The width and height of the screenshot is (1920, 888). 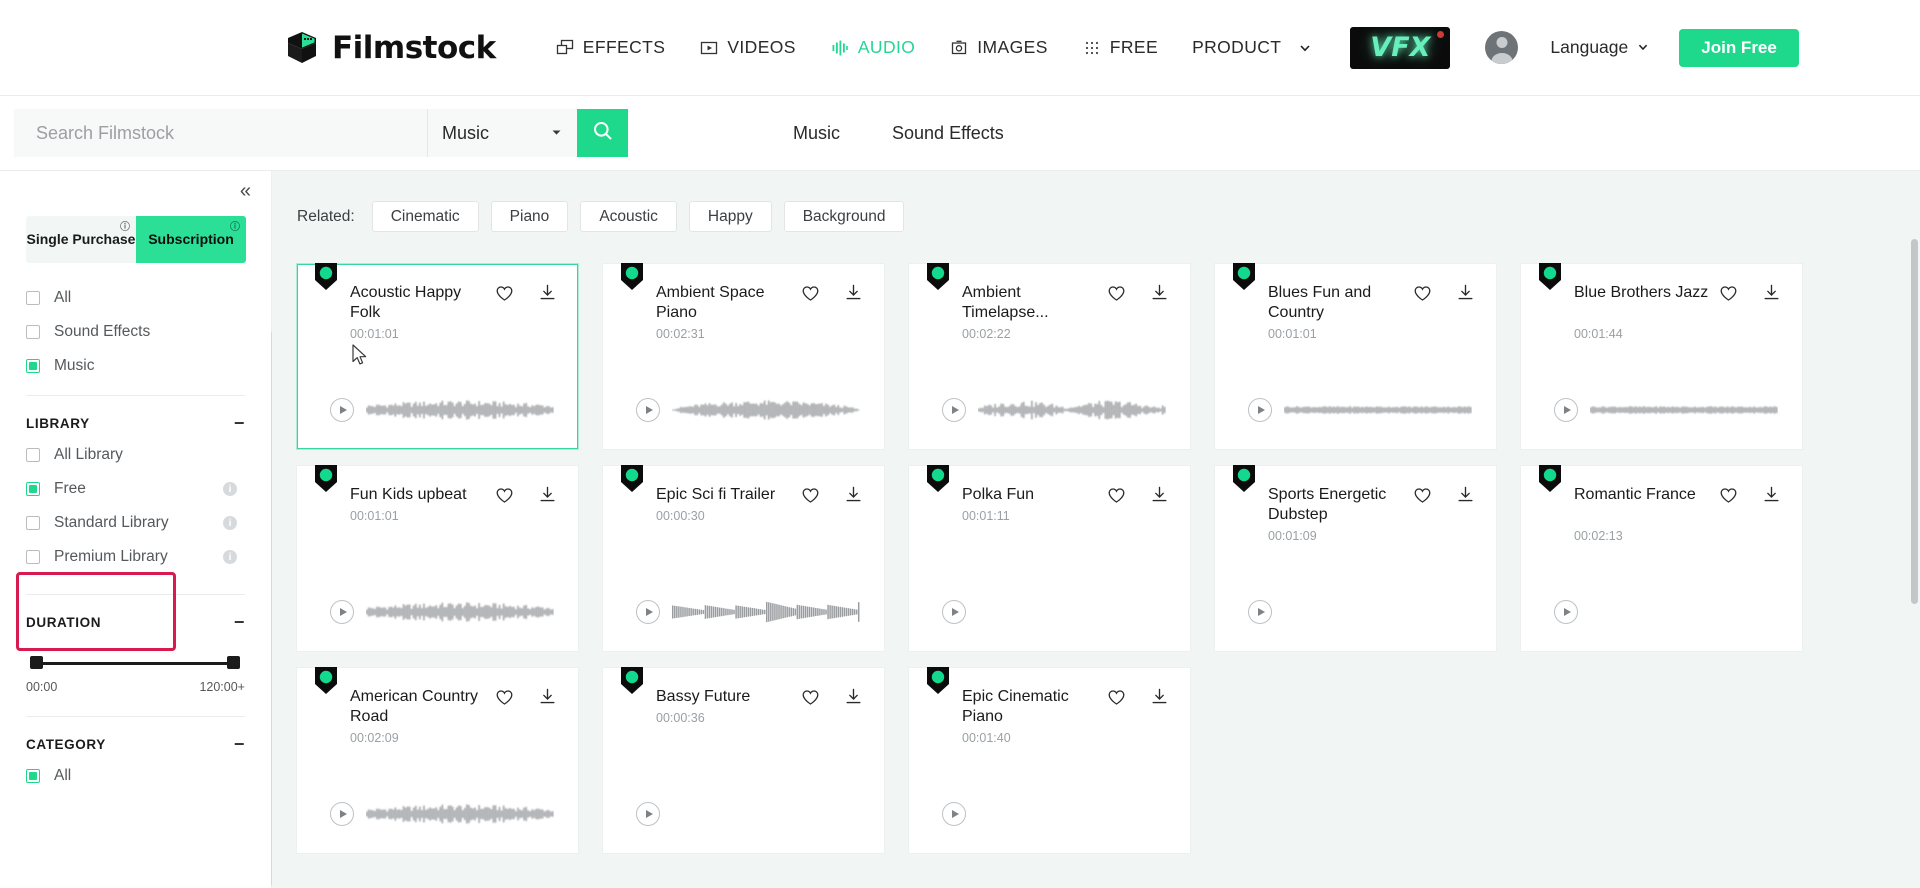 What do you see at coordinates (233, 662) in the screenshot?
I see `slider-handle-max` at bounding box center [233, 662].